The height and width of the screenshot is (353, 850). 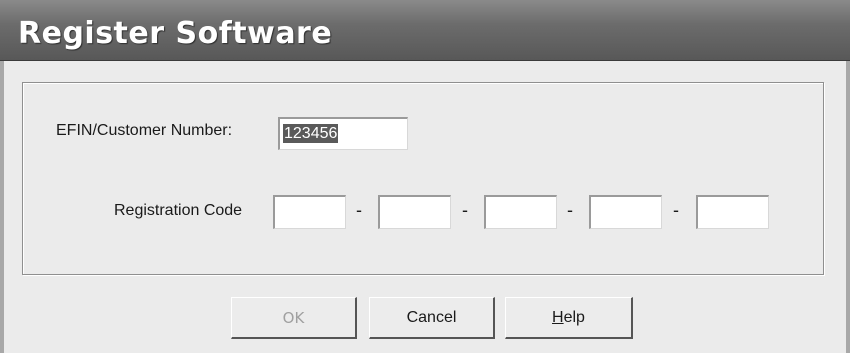 I want to click on window-title: Register Software, so click(x=175, y=33).